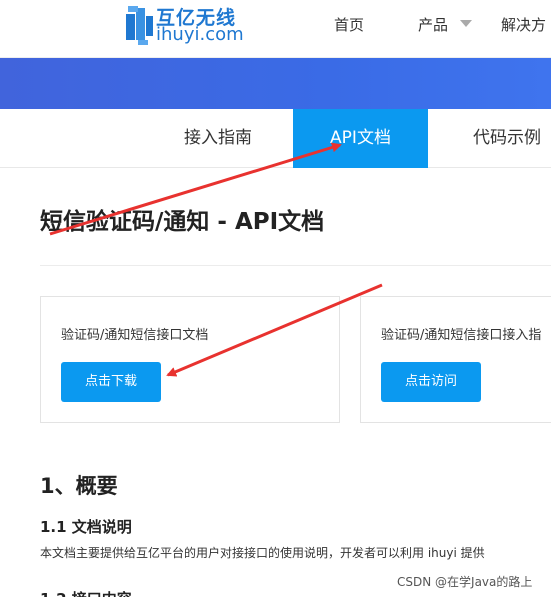  What do you see at coordinates (182, 222) in the screenshot?
I see `page-title: 短信验证码/通知 - API文档` at bounding box center [182, 222].